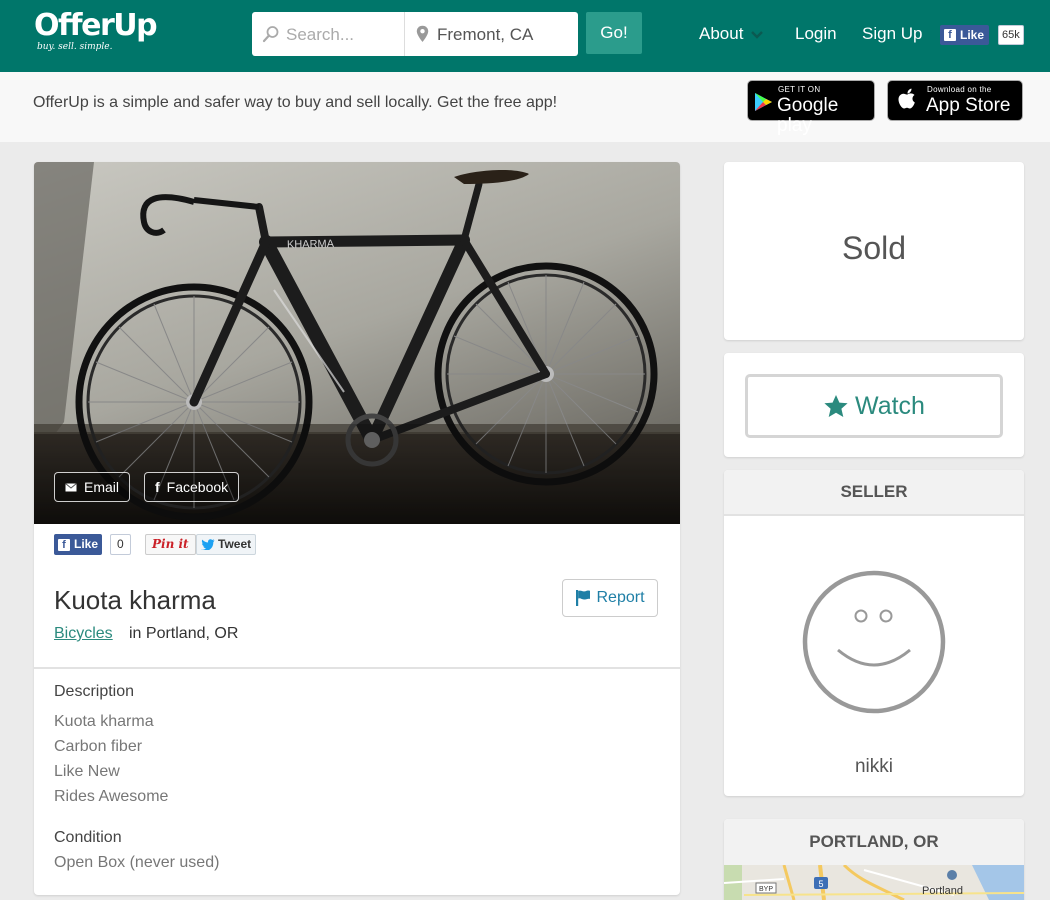 This screenshot has height=900, width=1050. I want to click on category-link: Bicycles, so click(83, 634).